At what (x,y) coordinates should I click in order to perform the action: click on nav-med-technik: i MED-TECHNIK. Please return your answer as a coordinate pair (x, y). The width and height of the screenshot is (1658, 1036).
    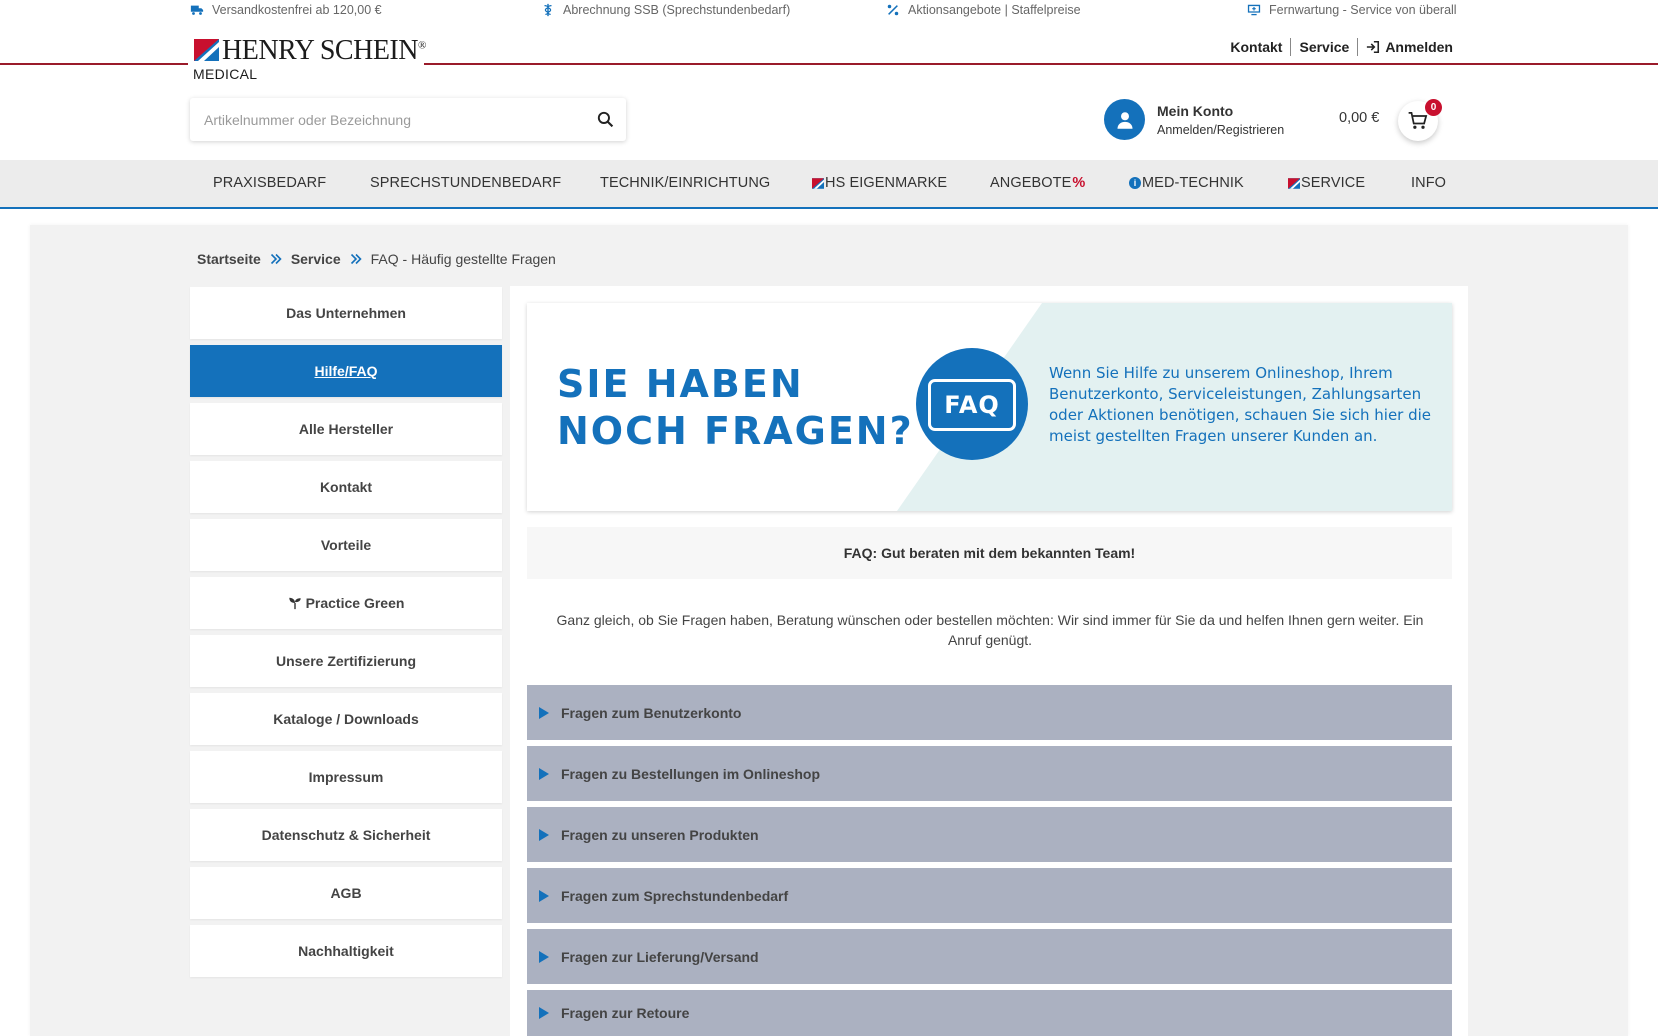
    Looking at the image, I should click on (1186, 183).